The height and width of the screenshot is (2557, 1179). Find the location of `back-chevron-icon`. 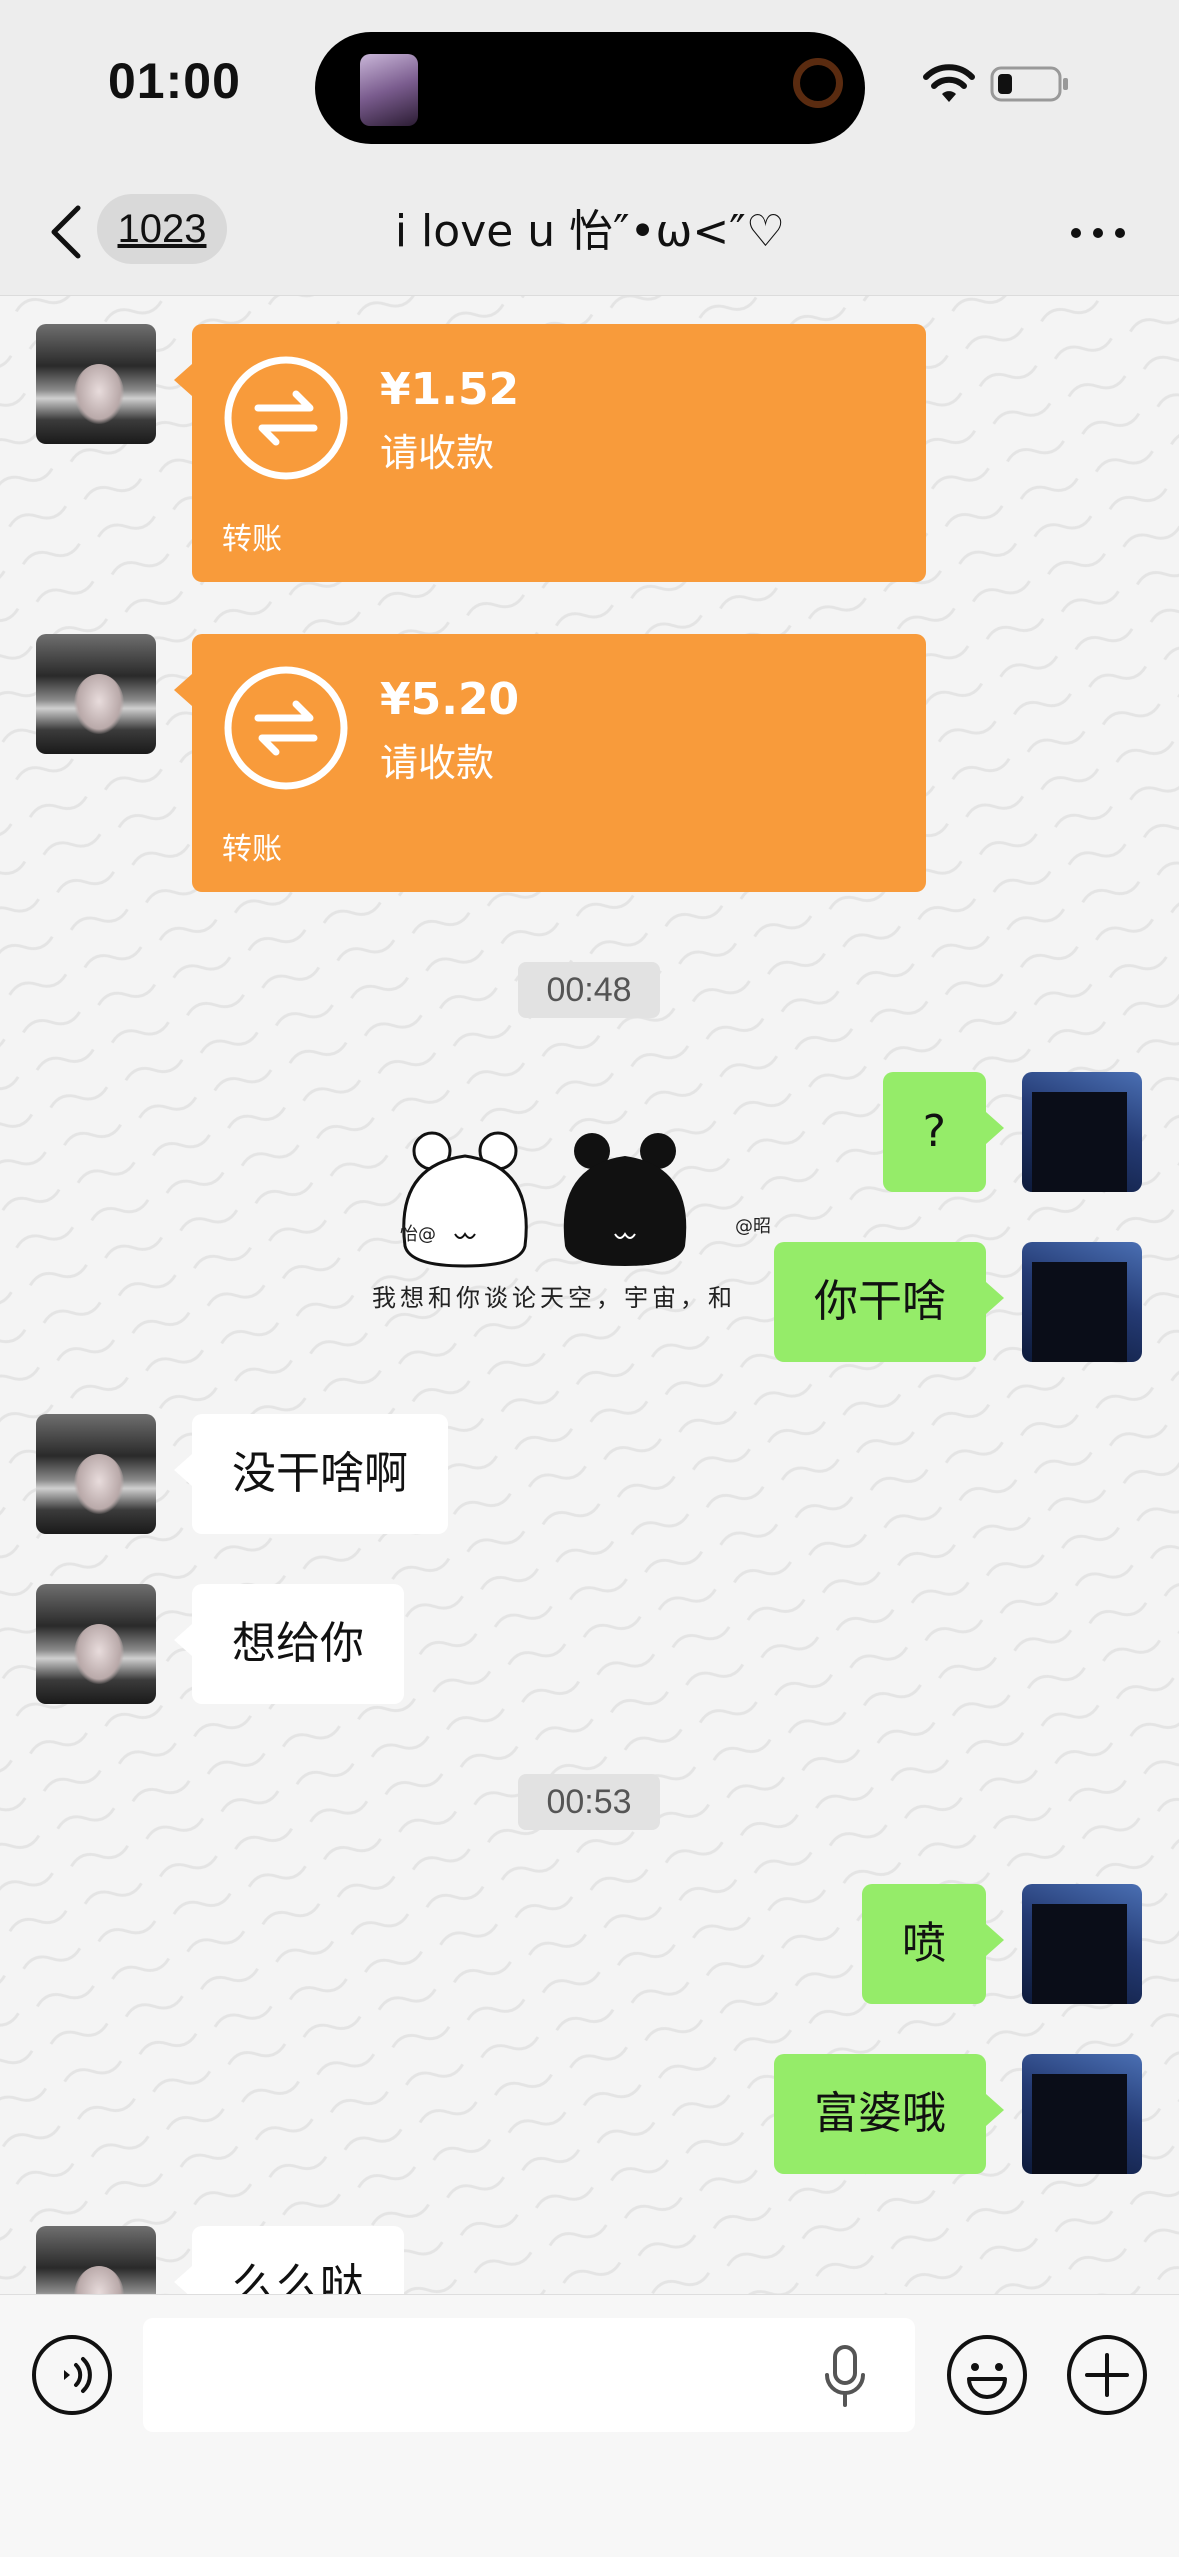

back-chevron-icon is located at coordinates (66, 232).